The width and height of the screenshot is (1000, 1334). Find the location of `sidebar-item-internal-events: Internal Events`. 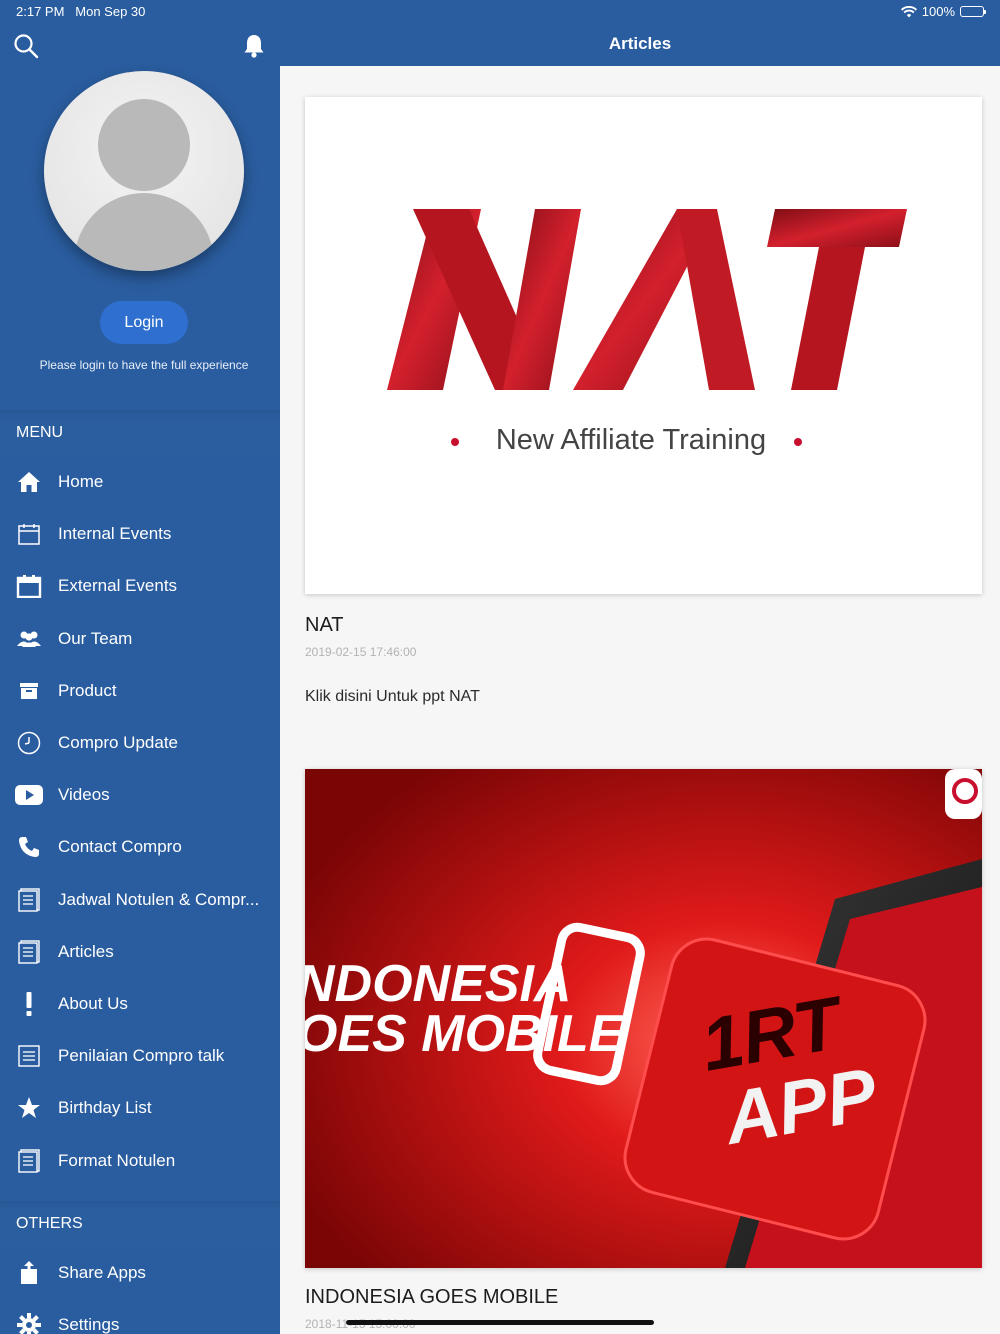

sidebar-item-internal-events: Internal Events is located at coordinates (140, 534).